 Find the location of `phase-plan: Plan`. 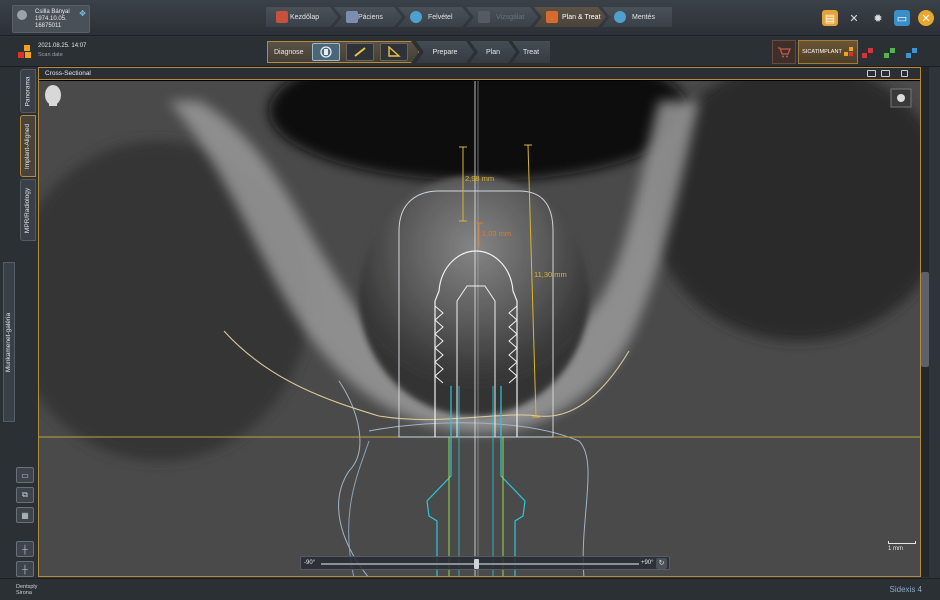

phase-plan: Plan is located at coordinates (493, 52).